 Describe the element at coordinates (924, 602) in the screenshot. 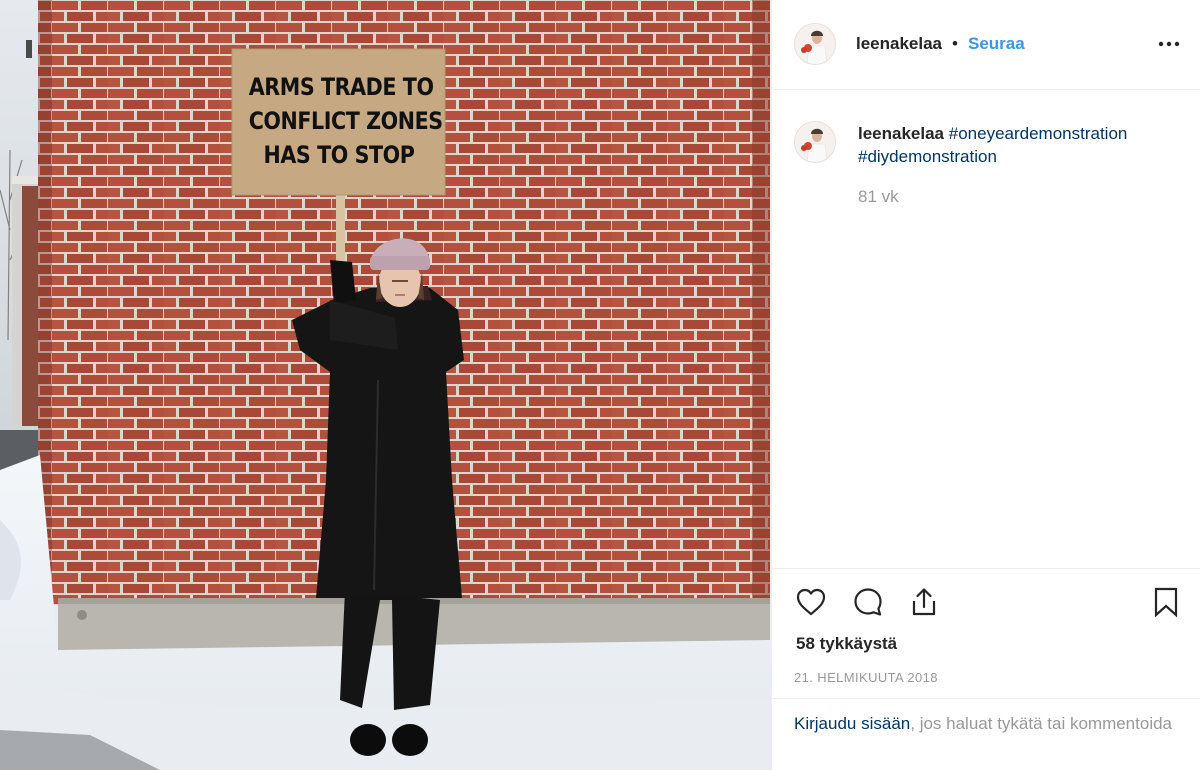

I see `share-icon` at that location.